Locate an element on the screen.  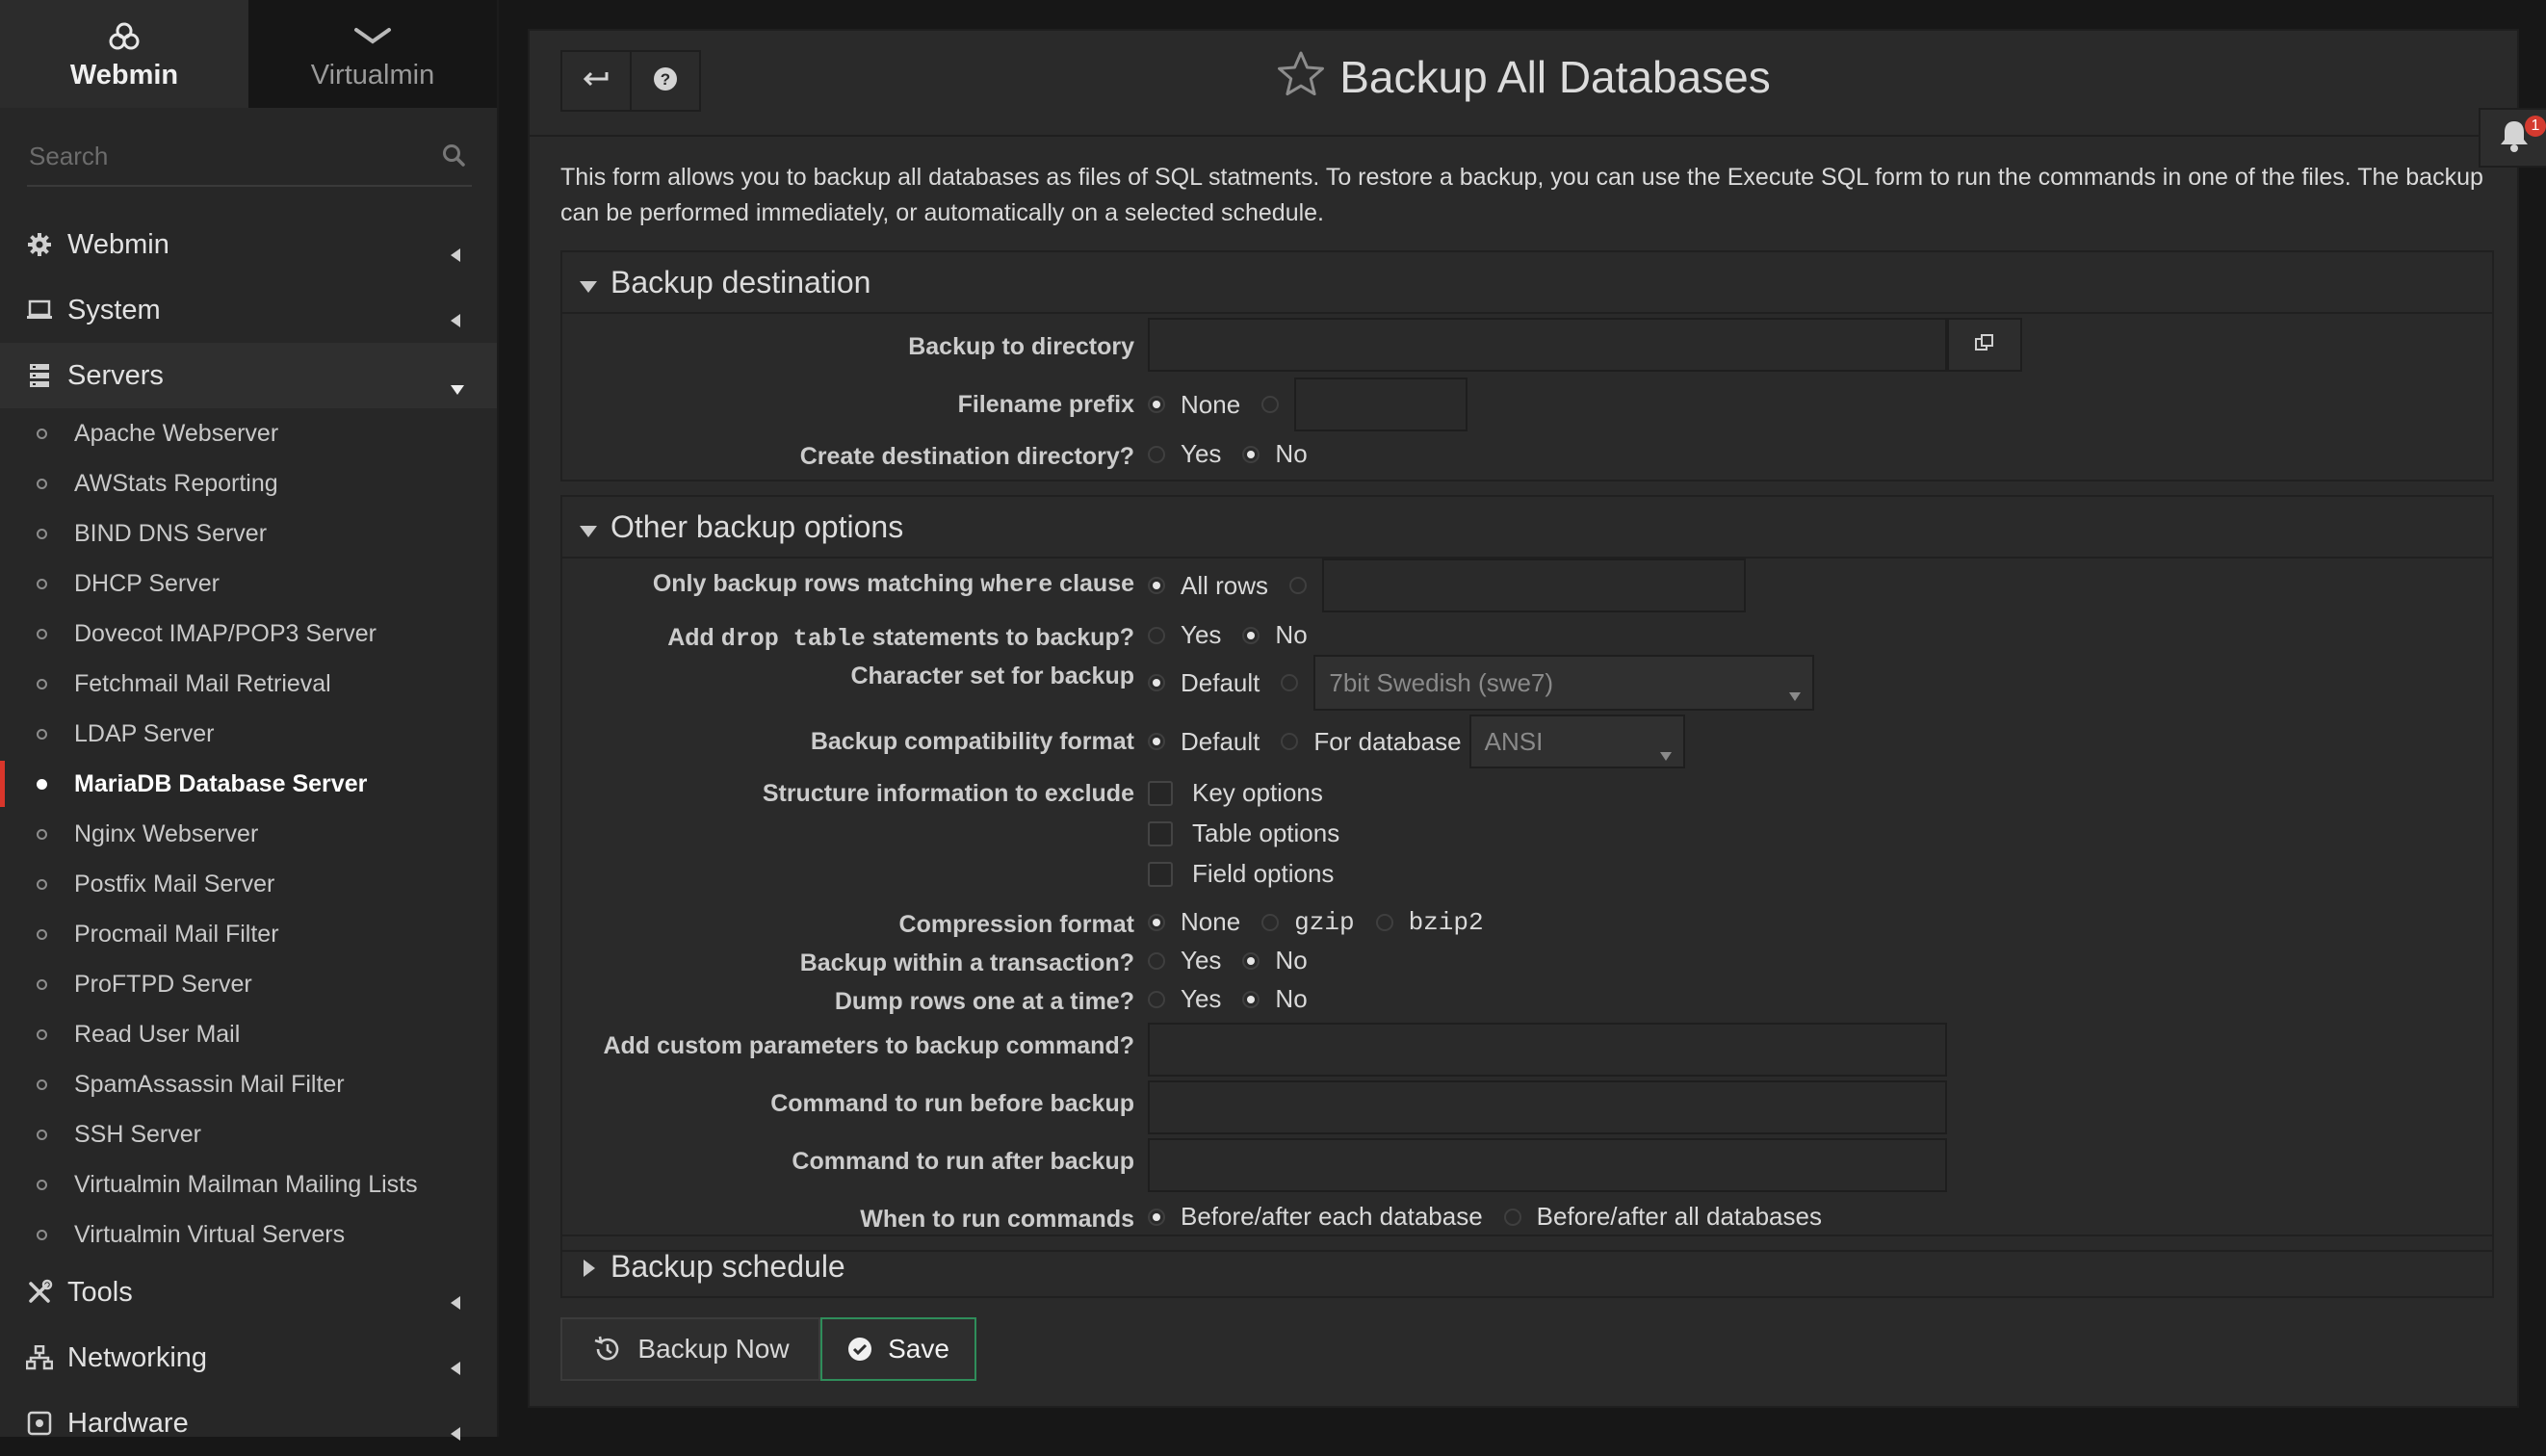
table-options-checkbox is located at coordinates (1160, 833).